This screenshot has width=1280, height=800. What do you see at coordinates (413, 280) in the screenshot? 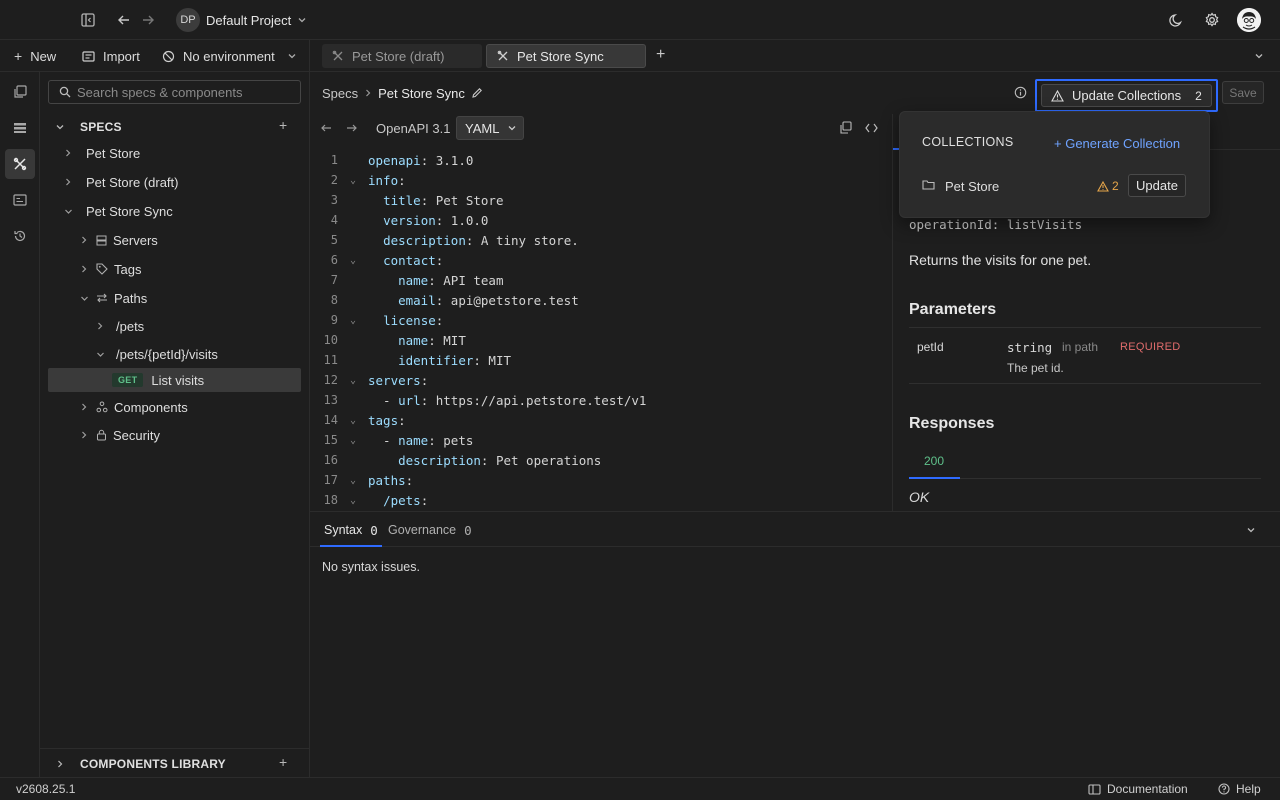
I see `code-key: name` at bounding box center [413, 280].